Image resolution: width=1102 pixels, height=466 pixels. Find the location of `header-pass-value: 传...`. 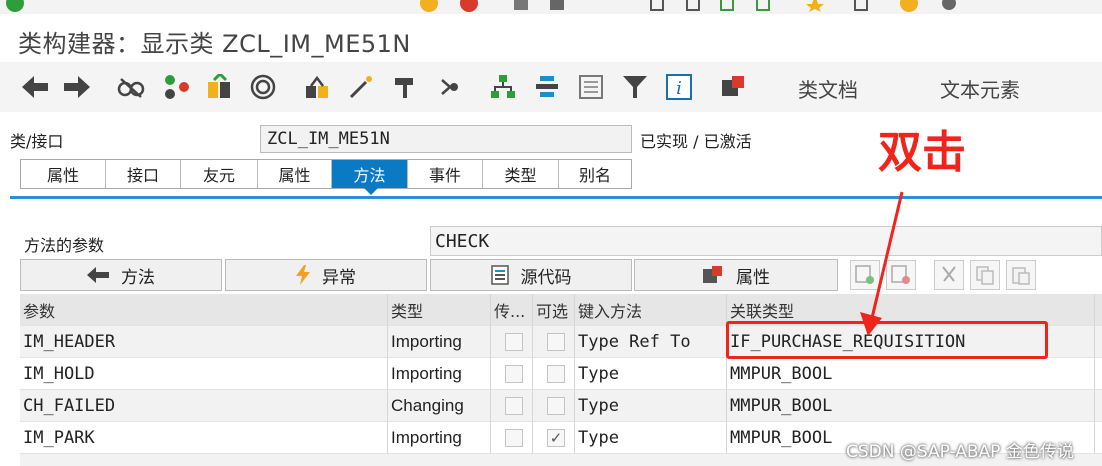

header-pass-value: 传... is located at coordinates (512, 310).